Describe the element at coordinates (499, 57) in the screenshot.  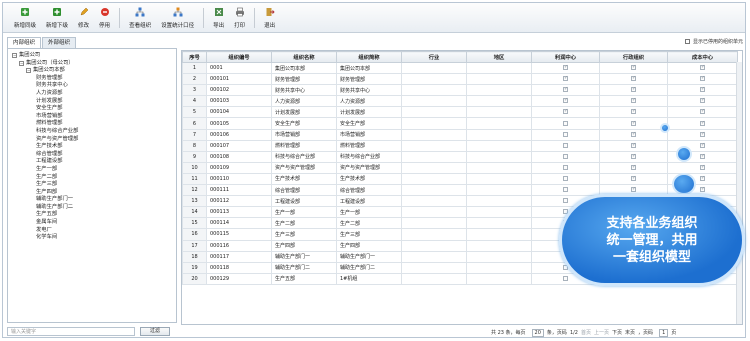
I see `column-header: 地区` at that location.